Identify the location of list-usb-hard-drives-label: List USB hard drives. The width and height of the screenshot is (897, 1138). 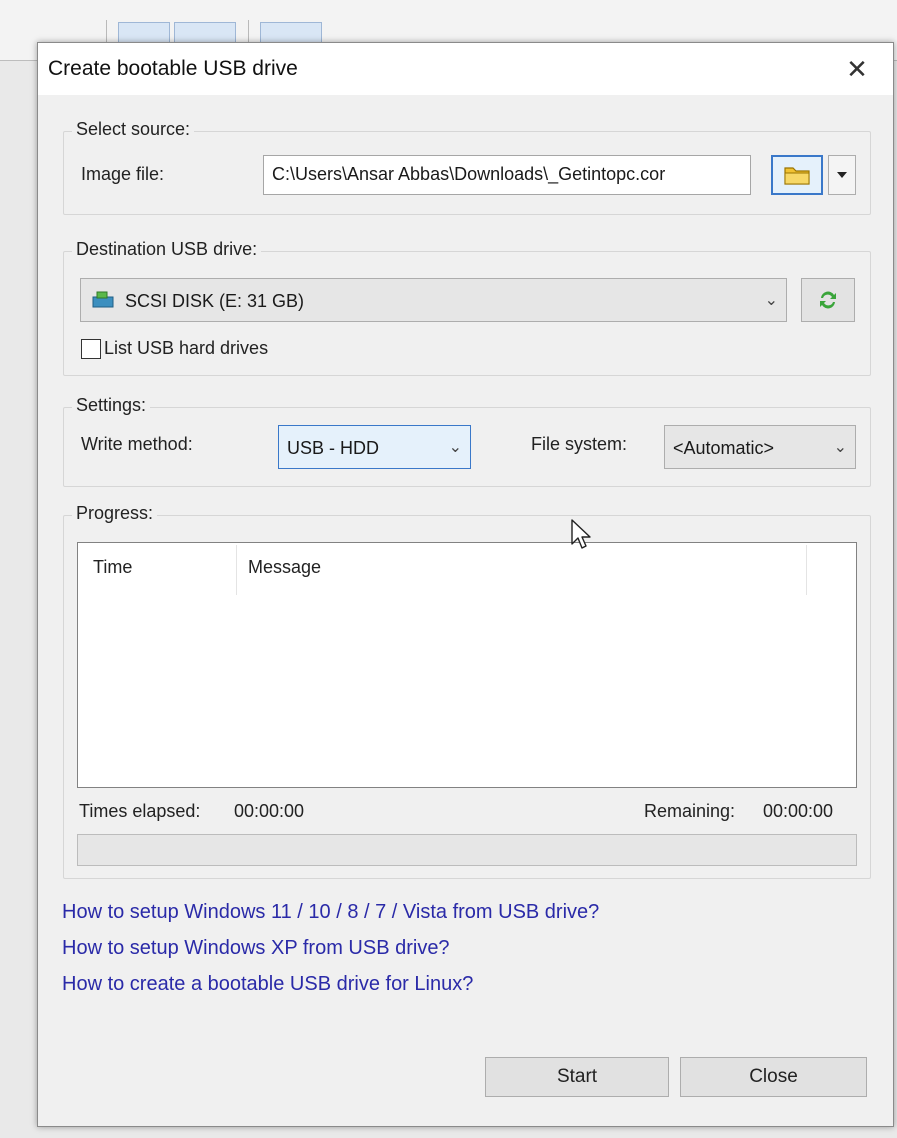
(186, 348).